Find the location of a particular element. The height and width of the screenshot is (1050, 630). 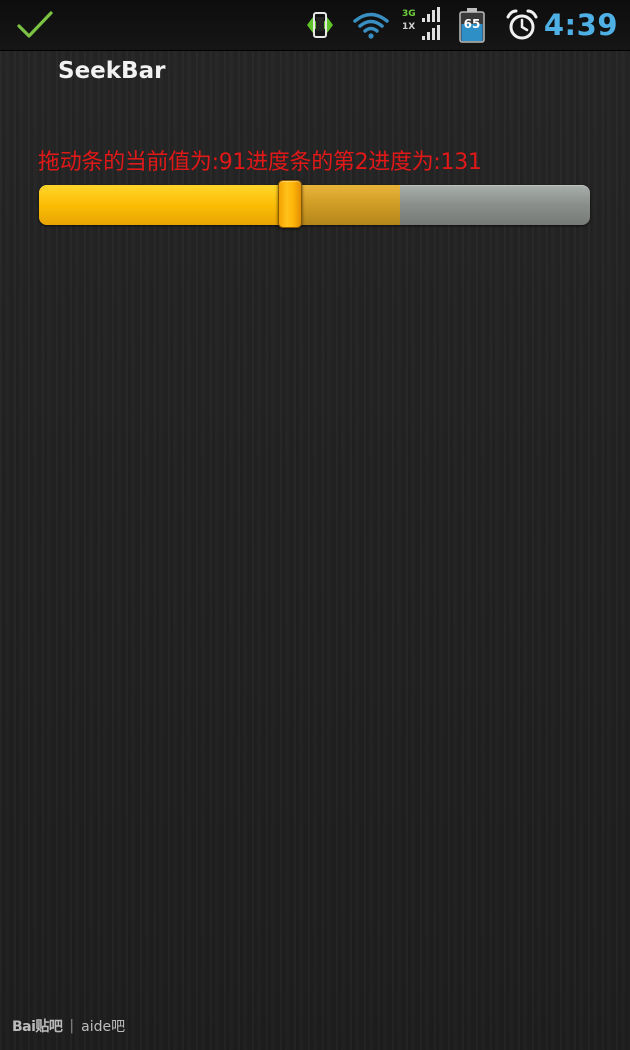

signal-icon: 3G 1X is located at coordinates (422, 25).